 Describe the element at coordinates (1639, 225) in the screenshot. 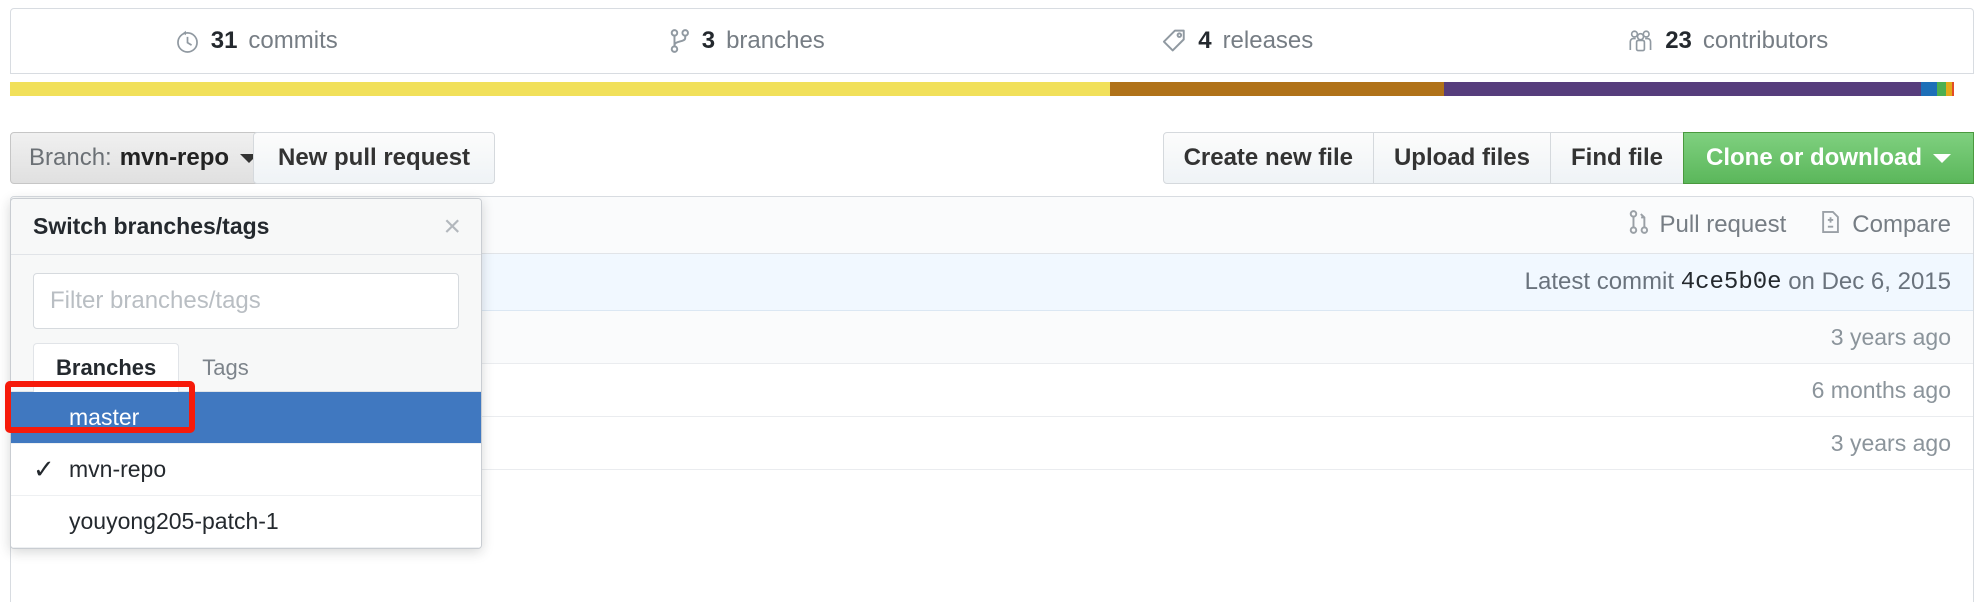

I see `git-pull-request-icon` at that location.